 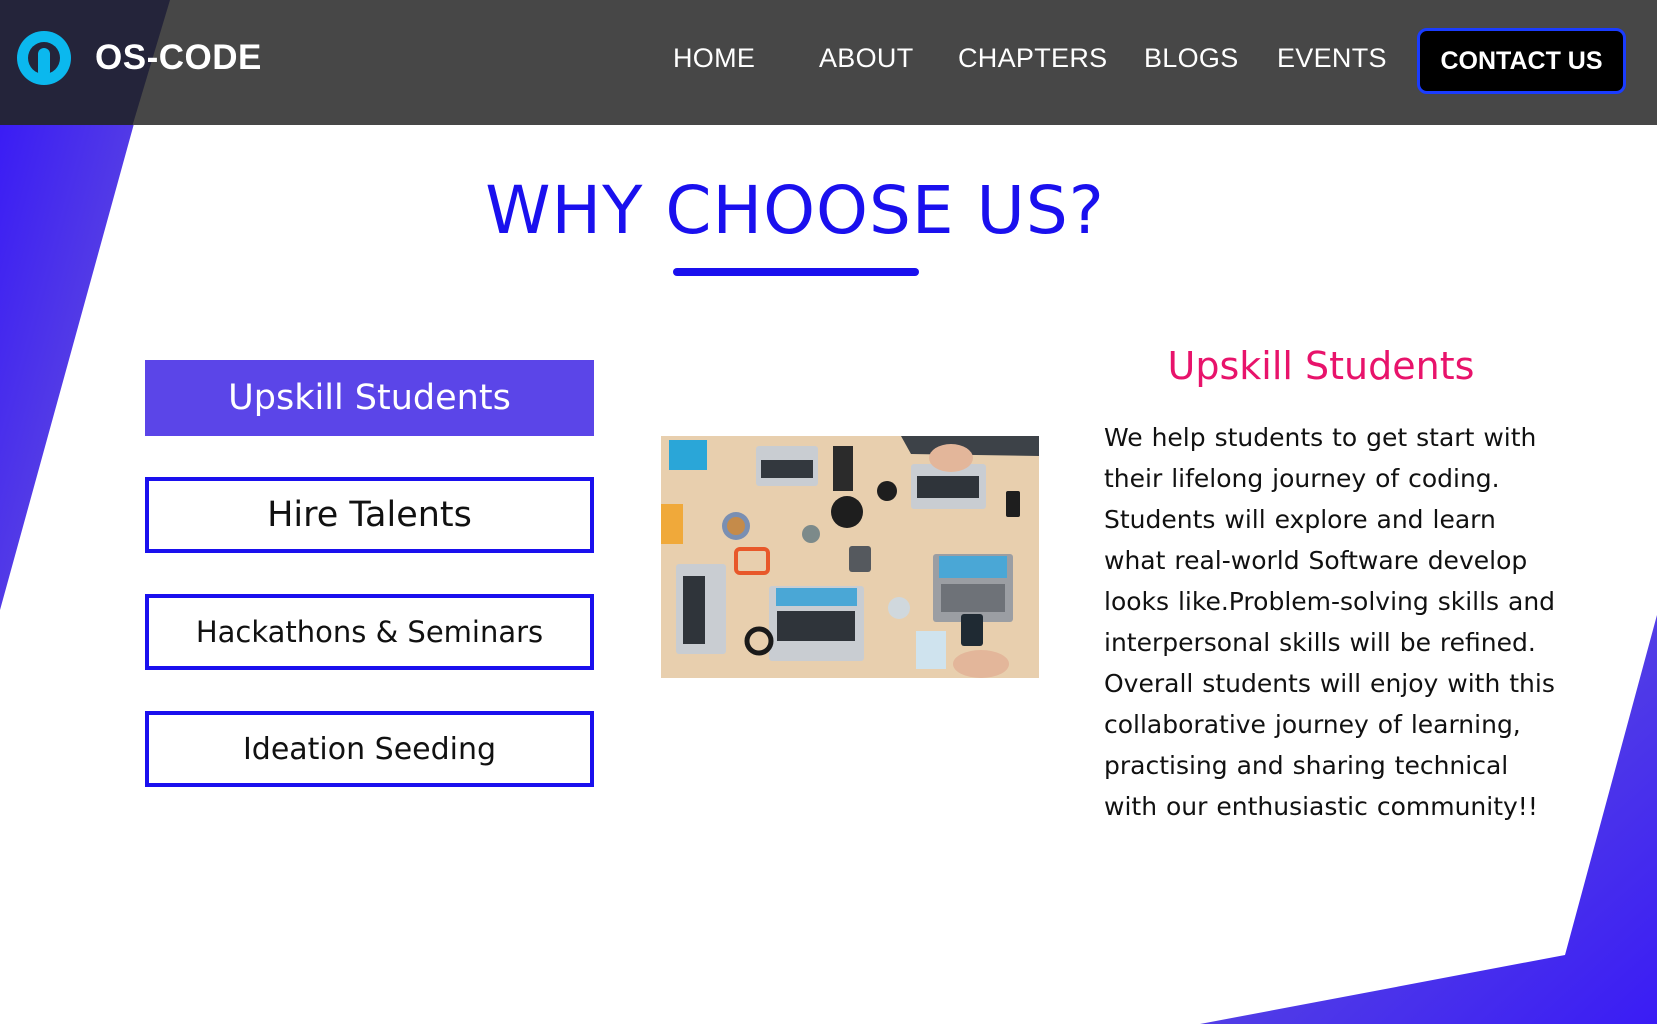 I want to click on workspace-photo, so click(x=850, y=557).